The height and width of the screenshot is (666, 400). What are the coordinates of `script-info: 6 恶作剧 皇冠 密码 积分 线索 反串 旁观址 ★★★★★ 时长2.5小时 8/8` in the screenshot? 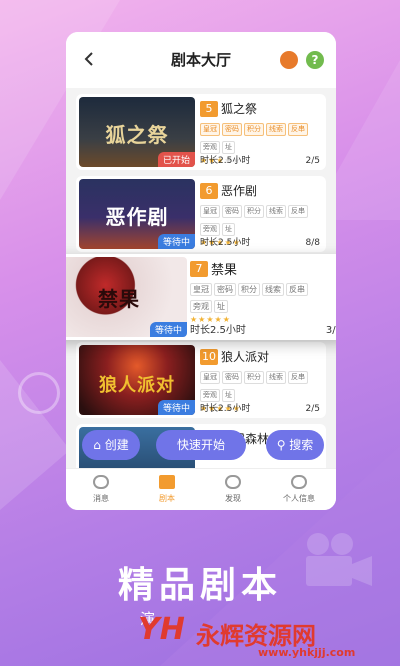 It's located at (261, 214).